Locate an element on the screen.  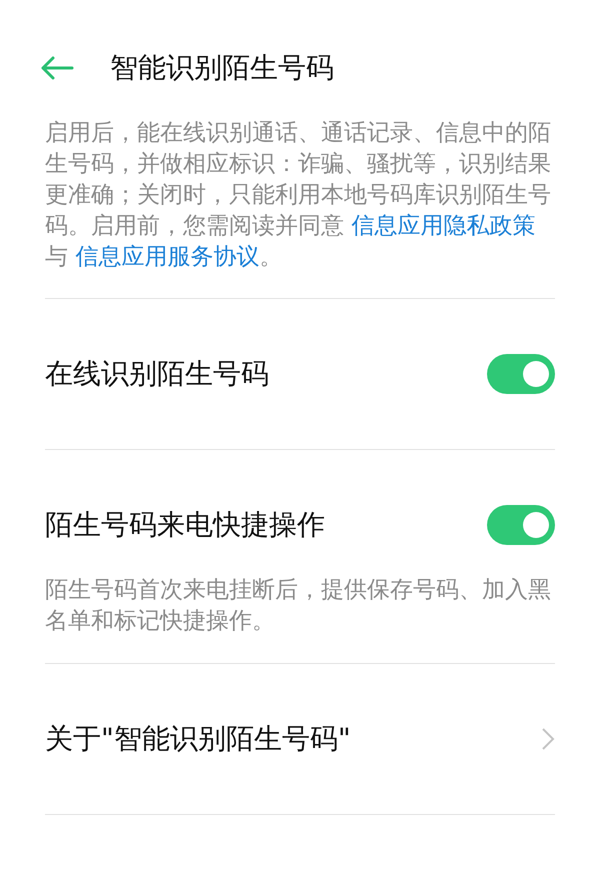
description-text: 启用后，能在线识别通话、通话记录、信息中的陌生号码，并做相应标识：诈骗、骚扰等，识别结果更准确；关闭时，只能利用本地号码库识别陌生号码。启用前，您需阅读并同意 信息应用隐私政策 与 信息应用服务协议。 is located at coordinates (298, 195).